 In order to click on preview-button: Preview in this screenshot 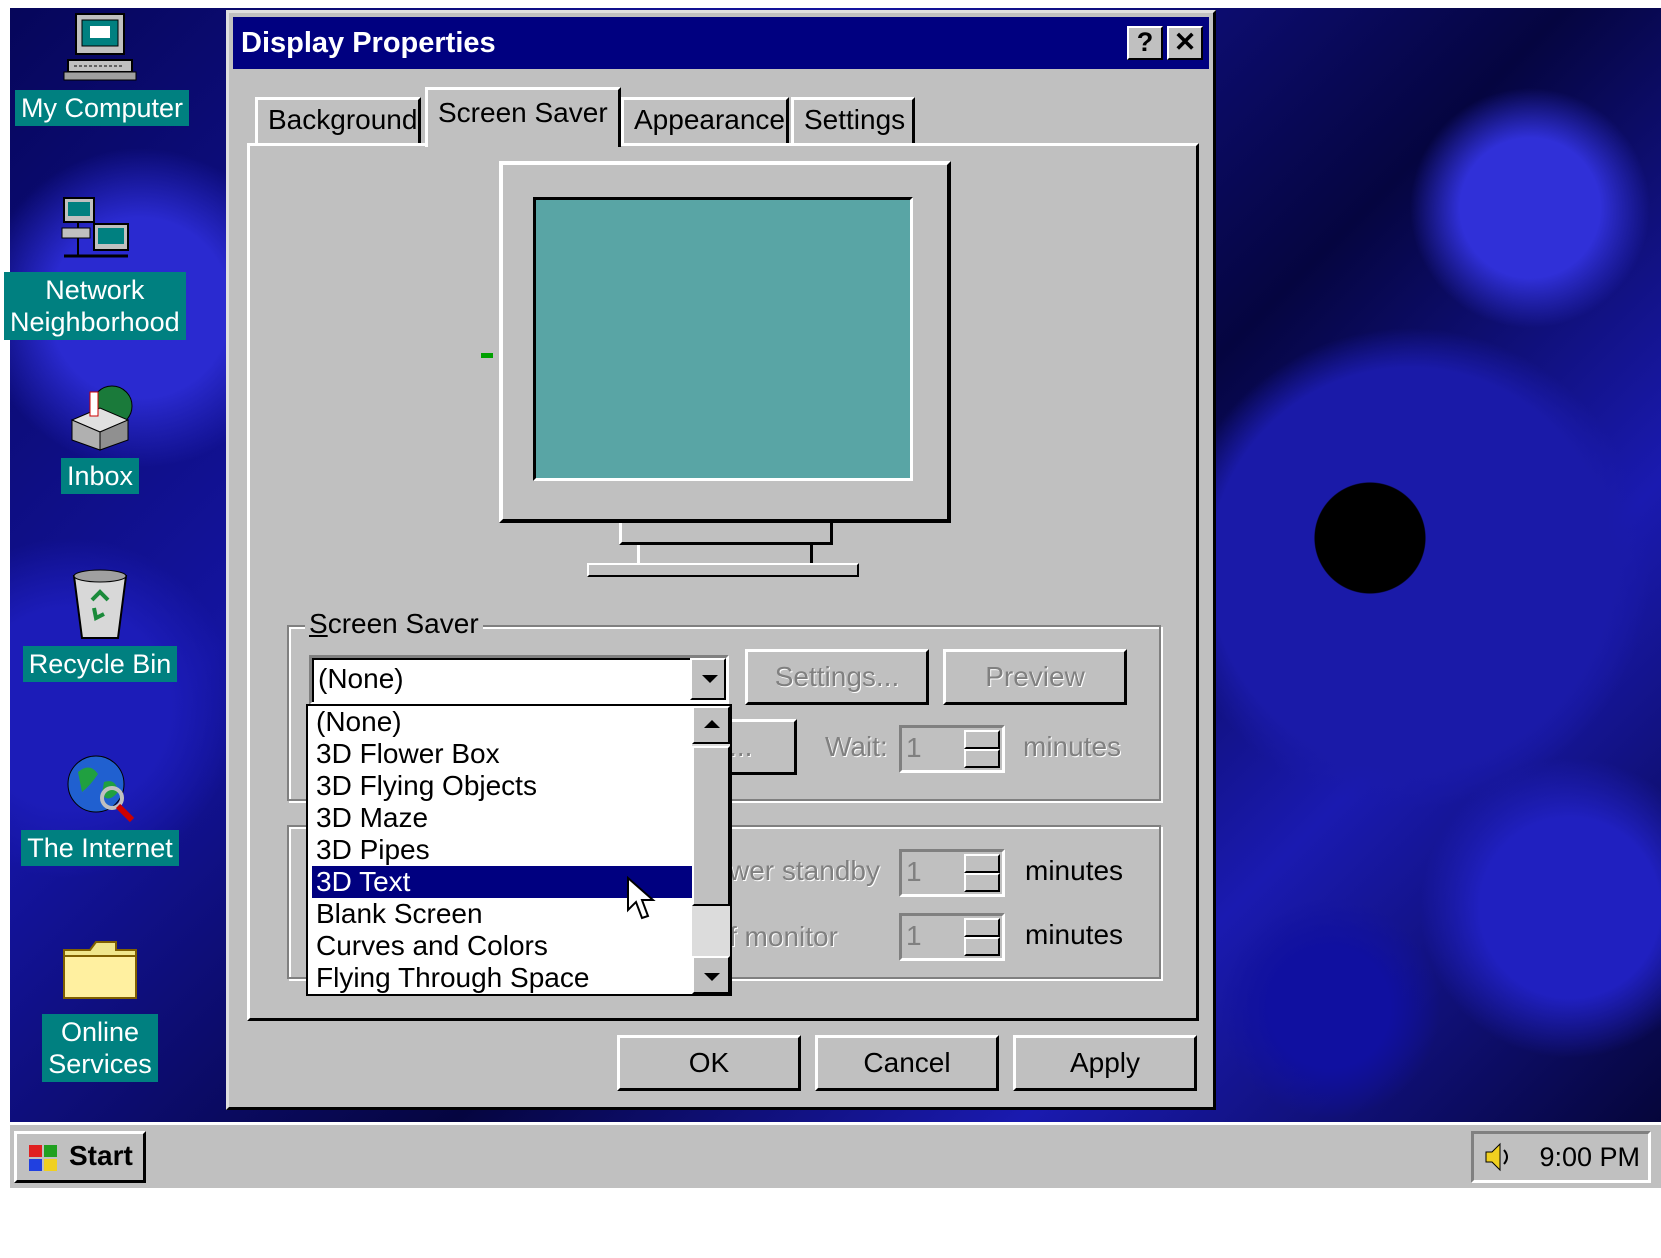, I will do `click(1035, 677)`.